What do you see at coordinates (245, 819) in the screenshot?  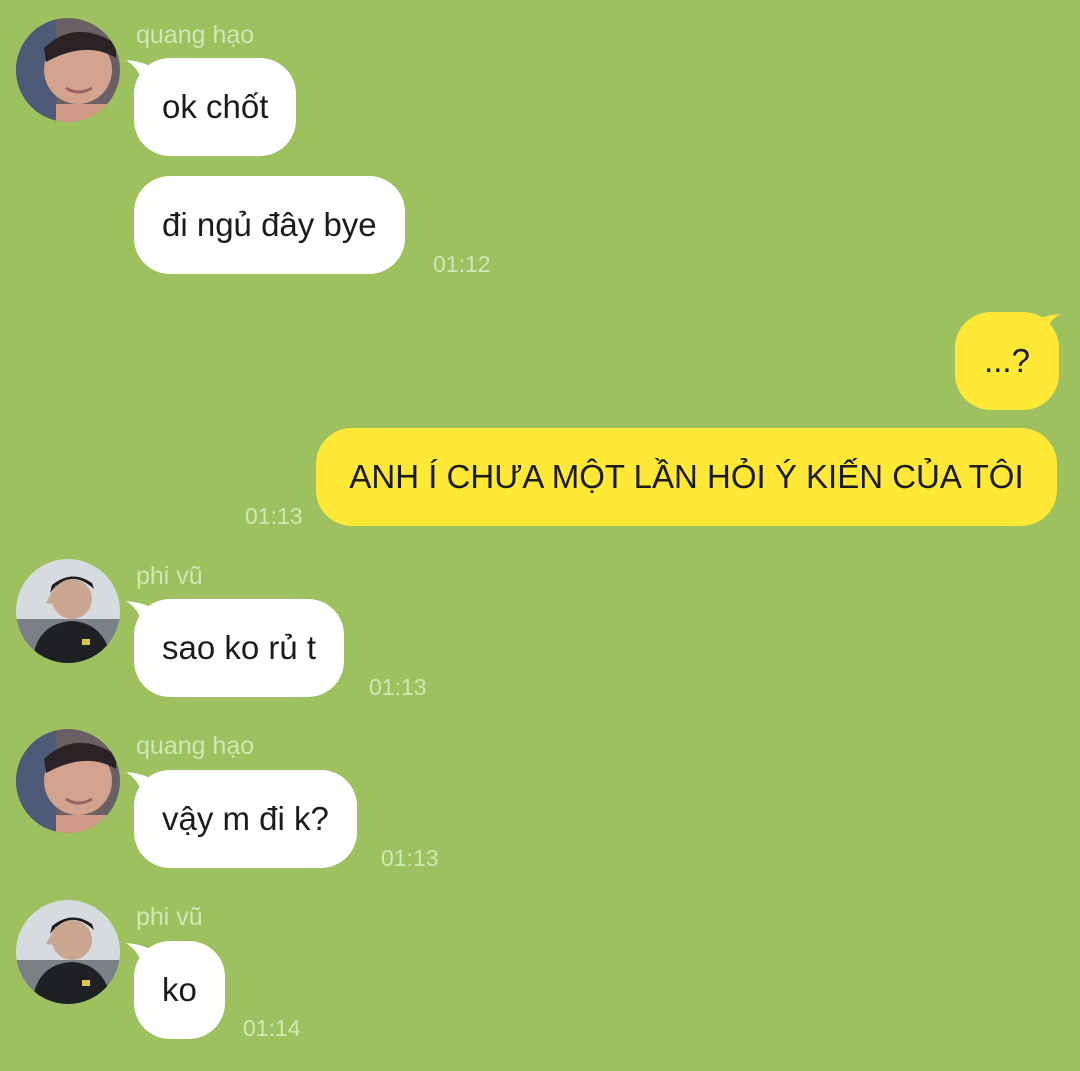 I see `message-bubble: vậy m đi k?` at bounding box center [245, 819].